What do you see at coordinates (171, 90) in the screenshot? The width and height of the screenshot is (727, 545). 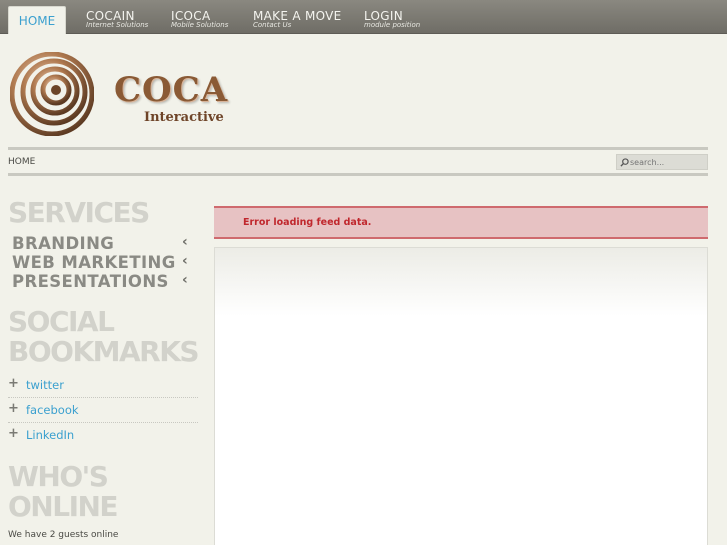 I see `logo-wordmark: COCA` at bounding box center [171, 90].